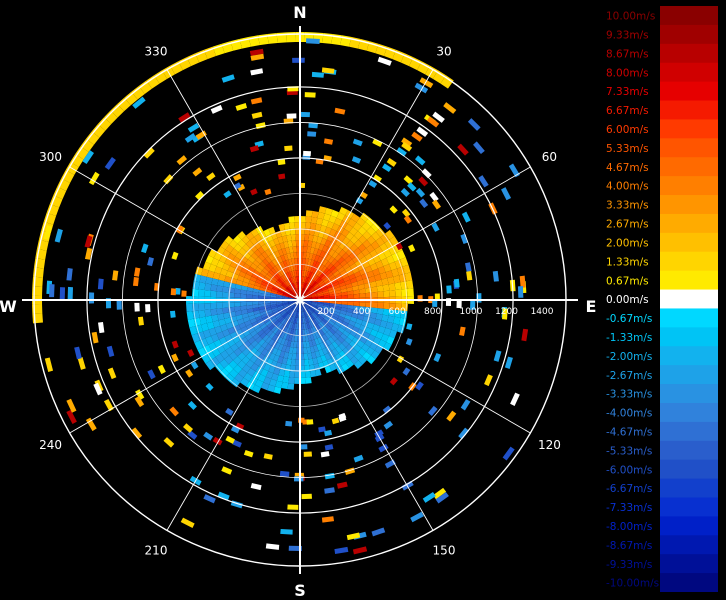  Describe the element at coordinates (542, 312) in the screenshot. I see `range-label: 1400` at that location.